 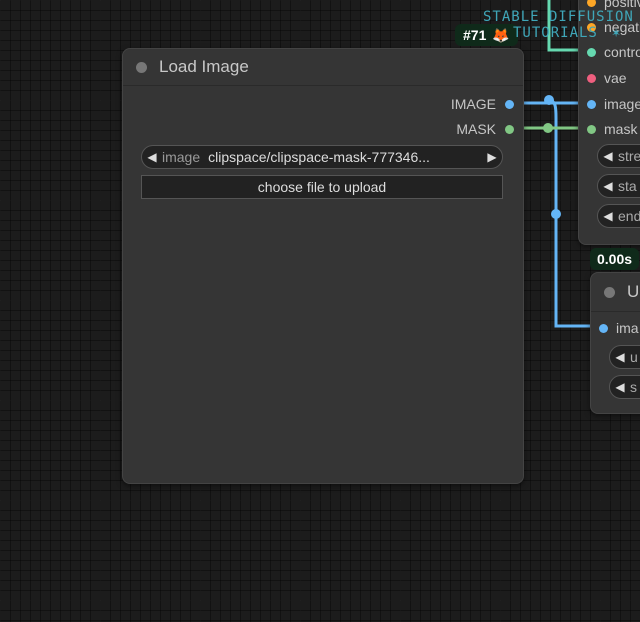 I want to click on choose-file-button: choose file to upload, so click(x=322, y=187).